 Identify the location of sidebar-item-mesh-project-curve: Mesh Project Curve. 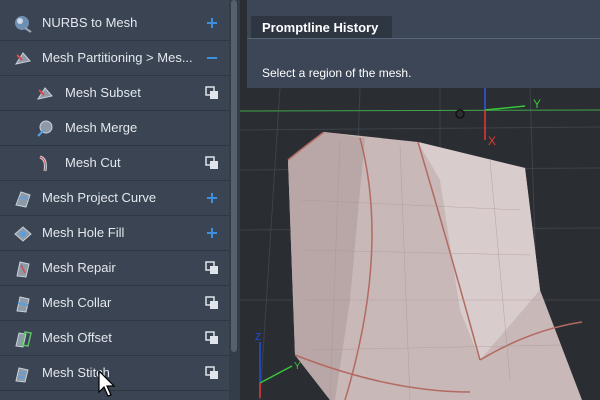
(114, 198).